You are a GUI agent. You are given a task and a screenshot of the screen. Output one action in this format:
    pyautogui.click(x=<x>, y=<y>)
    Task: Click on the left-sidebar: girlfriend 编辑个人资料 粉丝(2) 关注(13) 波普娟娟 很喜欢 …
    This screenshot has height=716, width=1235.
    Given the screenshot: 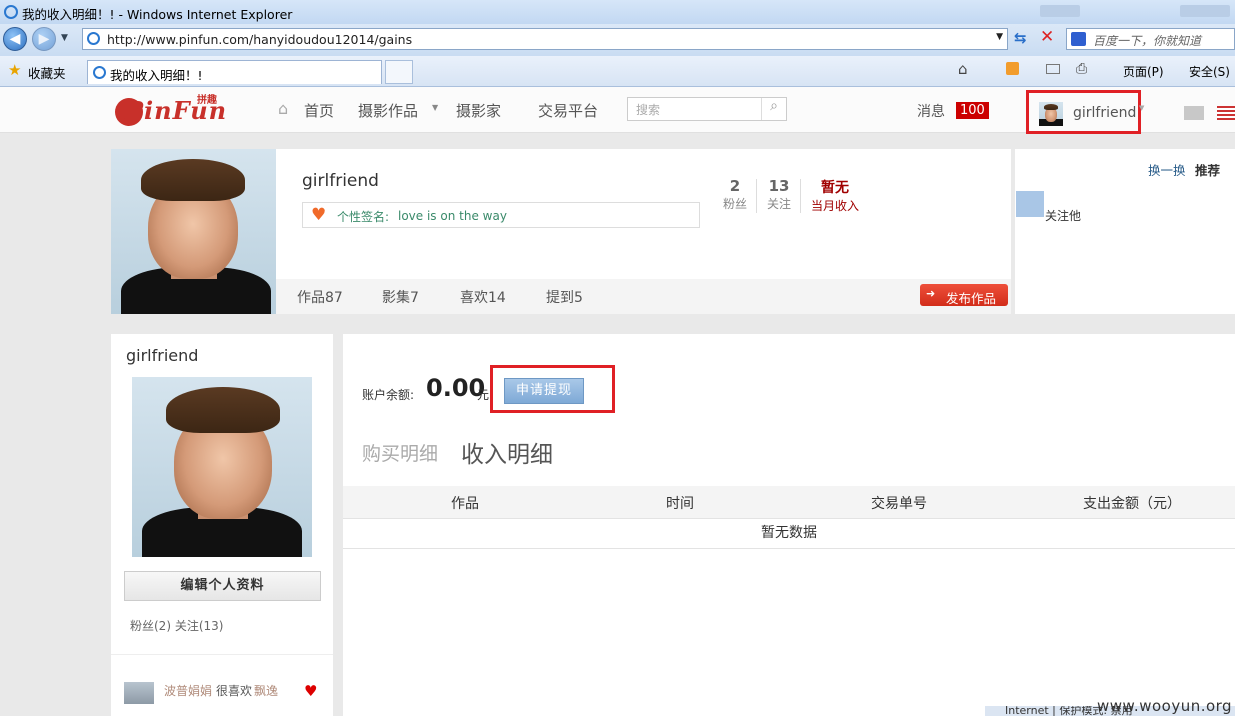 What is the action you would take?
    pyautogui.click(x=222, y=525)
    